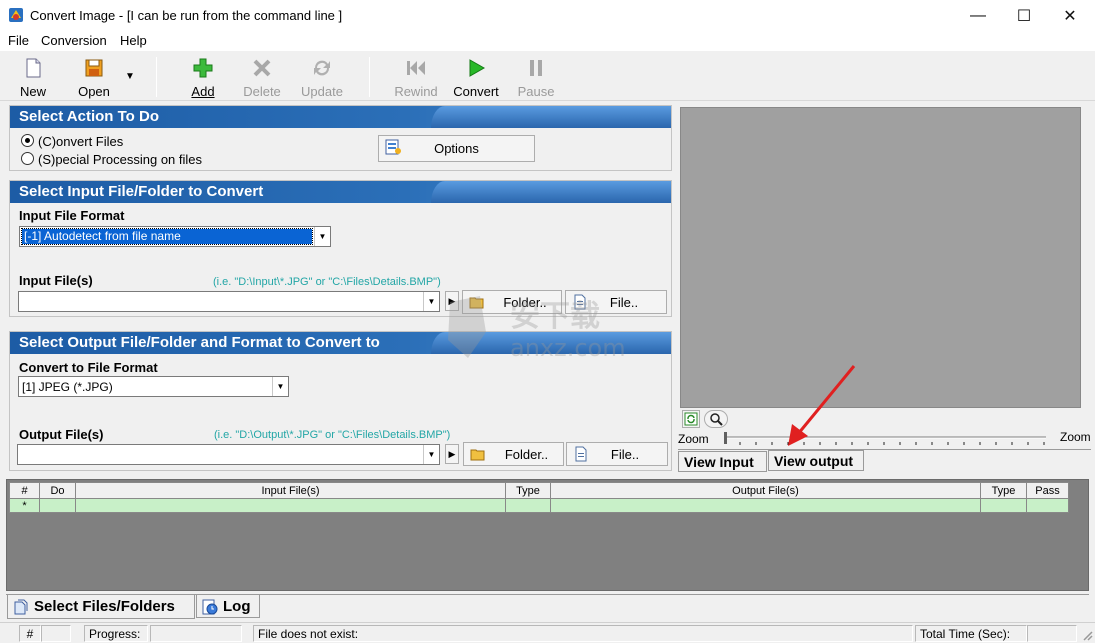 Image resolution: width=1095 pixels, height=643 pixels. I want to click on close-button: ✕, so click(1070, 15).